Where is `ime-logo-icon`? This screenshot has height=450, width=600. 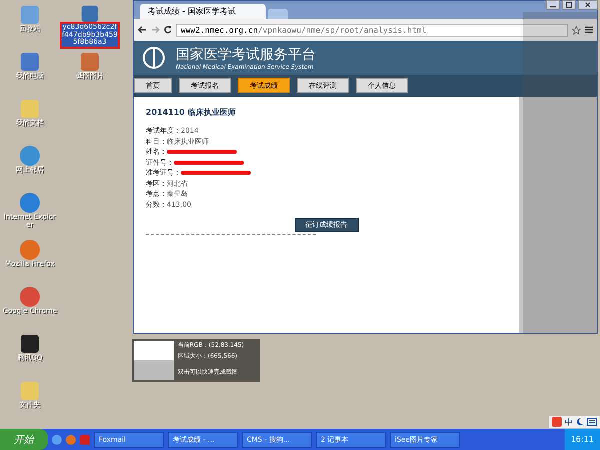 ime-logo-icon is located at coordinates (557, 422).